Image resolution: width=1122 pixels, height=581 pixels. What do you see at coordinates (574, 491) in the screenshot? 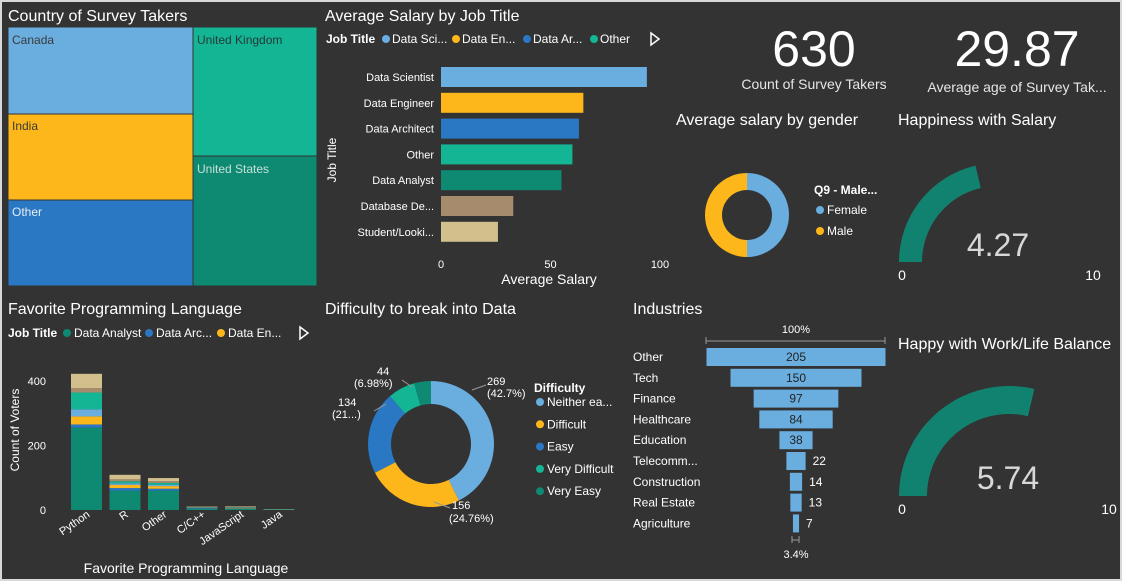
I see `difficulty-legend-item: Very Easy` at bounding box center [574, 491].